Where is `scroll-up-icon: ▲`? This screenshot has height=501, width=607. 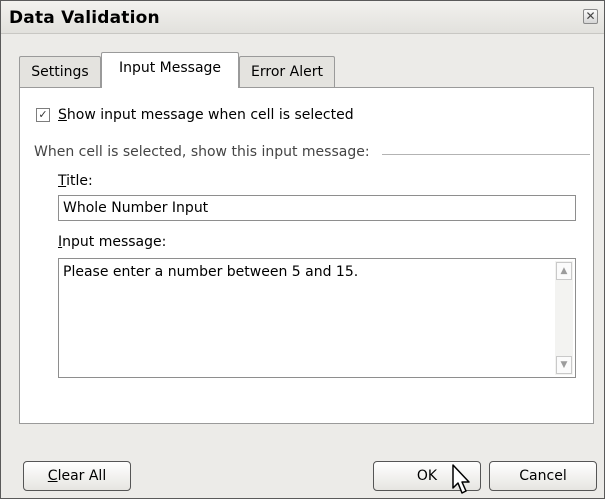 scroll-up-icon: ▲ is located at coordinates (564, 271).